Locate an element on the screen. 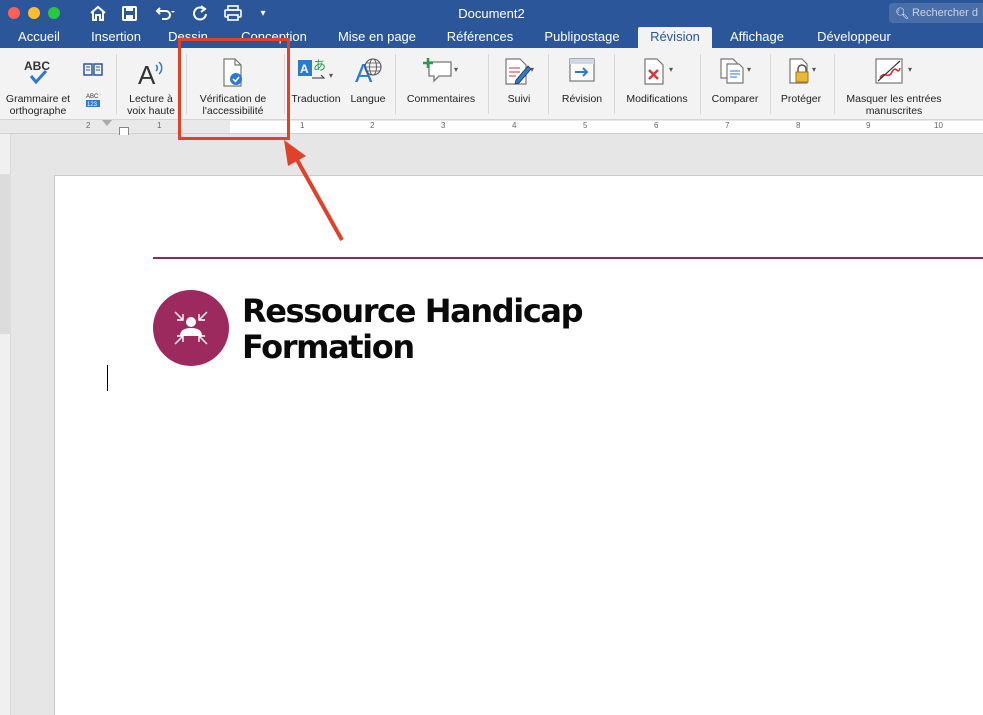 The image size is (983, 715). language-button: A Langue is located at coordinates (368, 83).